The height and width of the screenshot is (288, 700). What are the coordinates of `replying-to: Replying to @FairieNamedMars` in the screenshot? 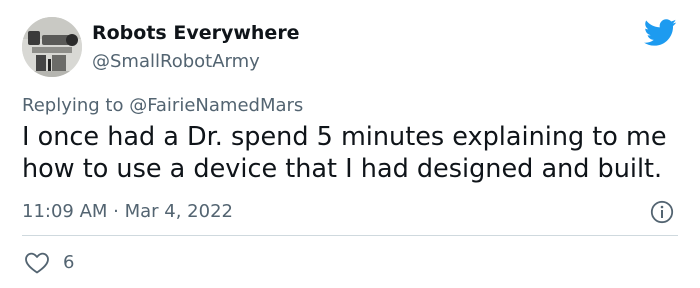 It's located at (162, 105).